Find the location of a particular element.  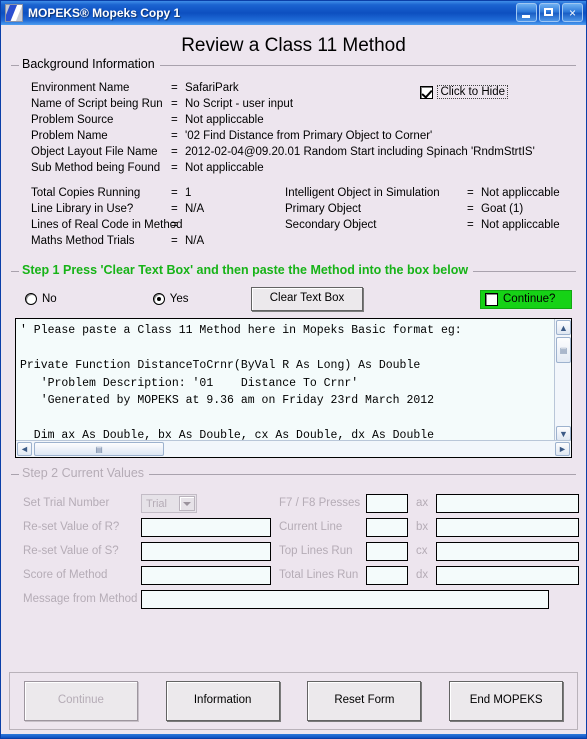

info-value: Not appliccable is located at coordinates (224, 120).